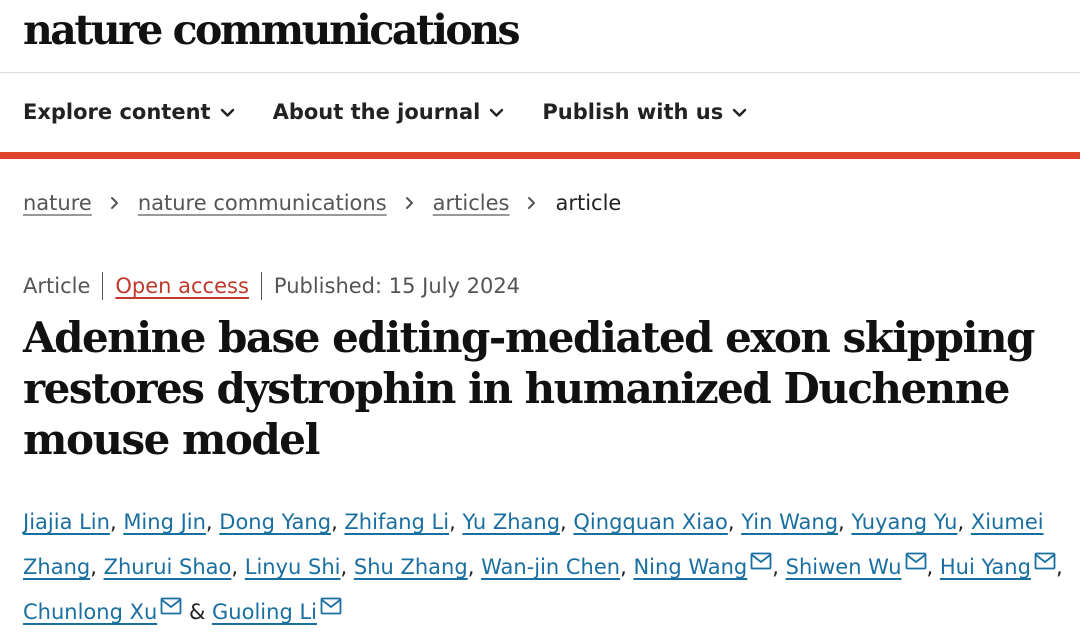 This screenshot has width=1080, height=635. Describe the element at coordinates (293, 567) in the screenshot. I see `author-link: Linyu Shi` at that location.